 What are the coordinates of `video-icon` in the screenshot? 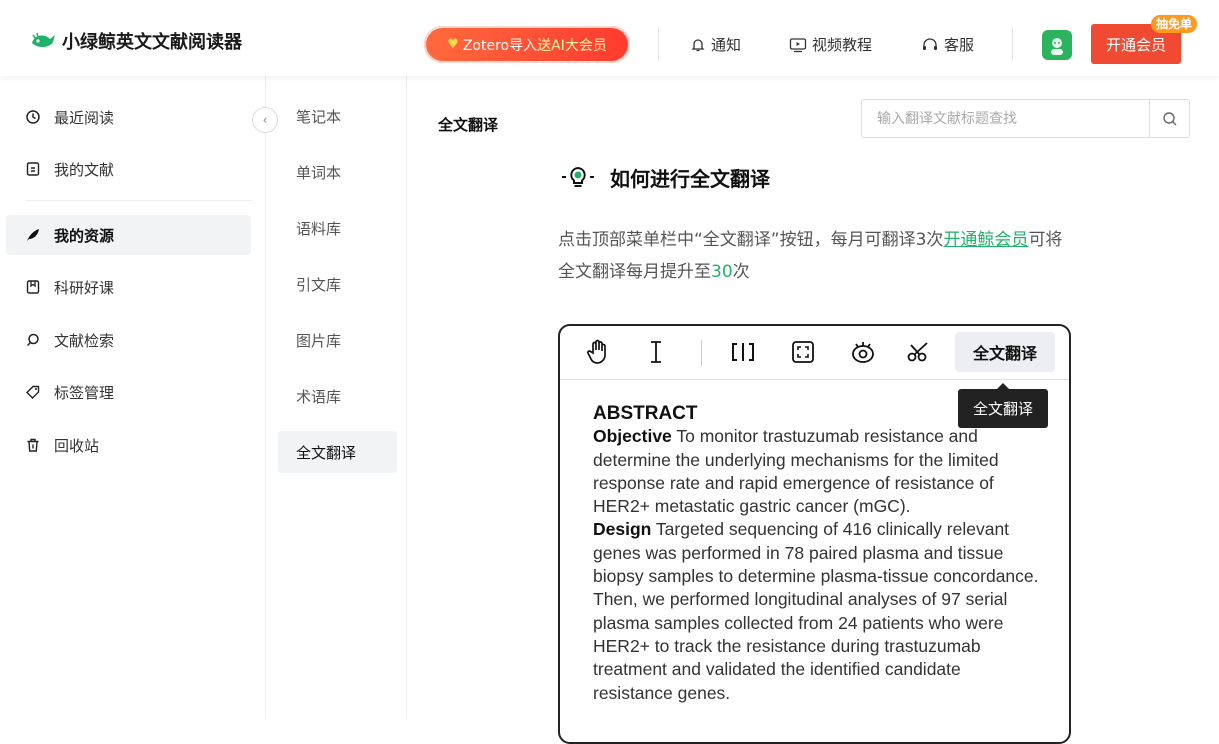 It's located at (798, 44).